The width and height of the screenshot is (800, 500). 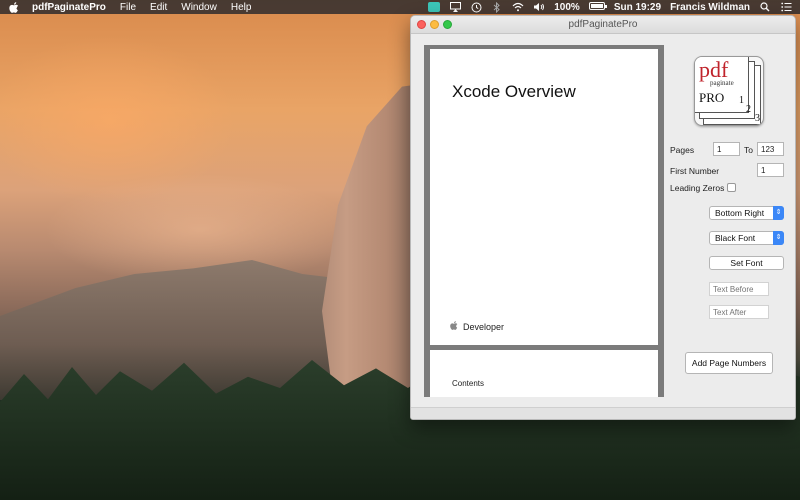 What do you see at coordinates (476, 7) in the screenshot?
I see `time-machine-icon` at bounding box center [476, 7].